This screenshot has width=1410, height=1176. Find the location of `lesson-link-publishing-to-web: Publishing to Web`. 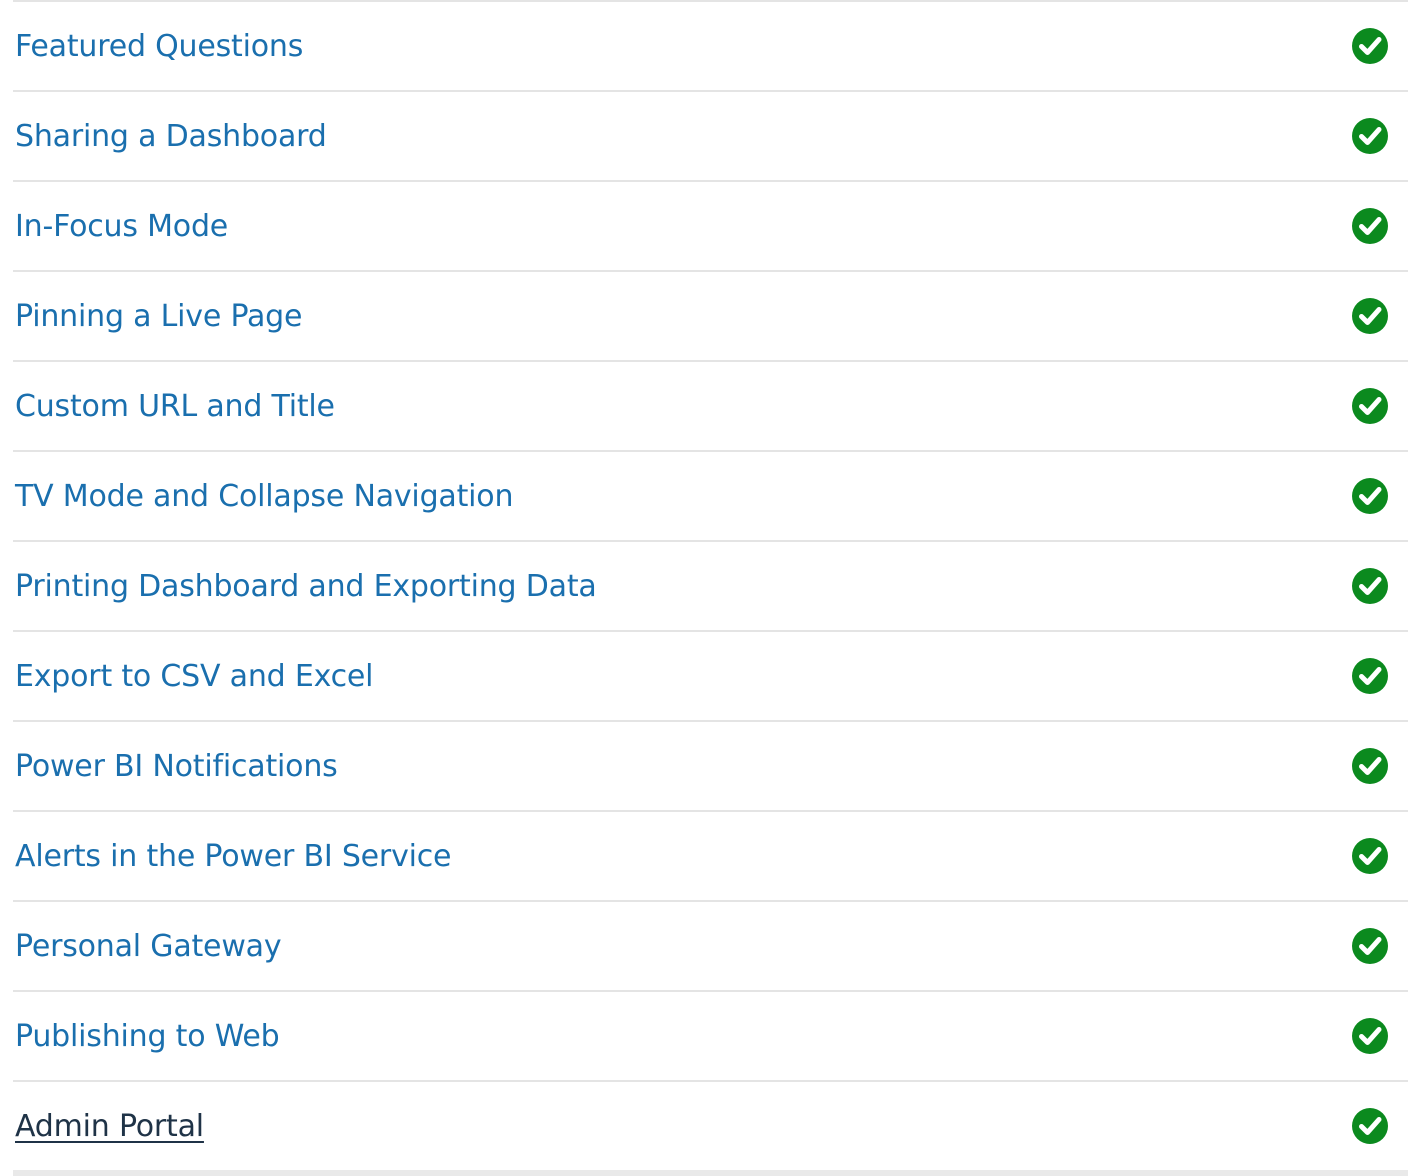

lesson-link-publishing-to-web: Publishing to Web is located at coordinates (146, 1036).